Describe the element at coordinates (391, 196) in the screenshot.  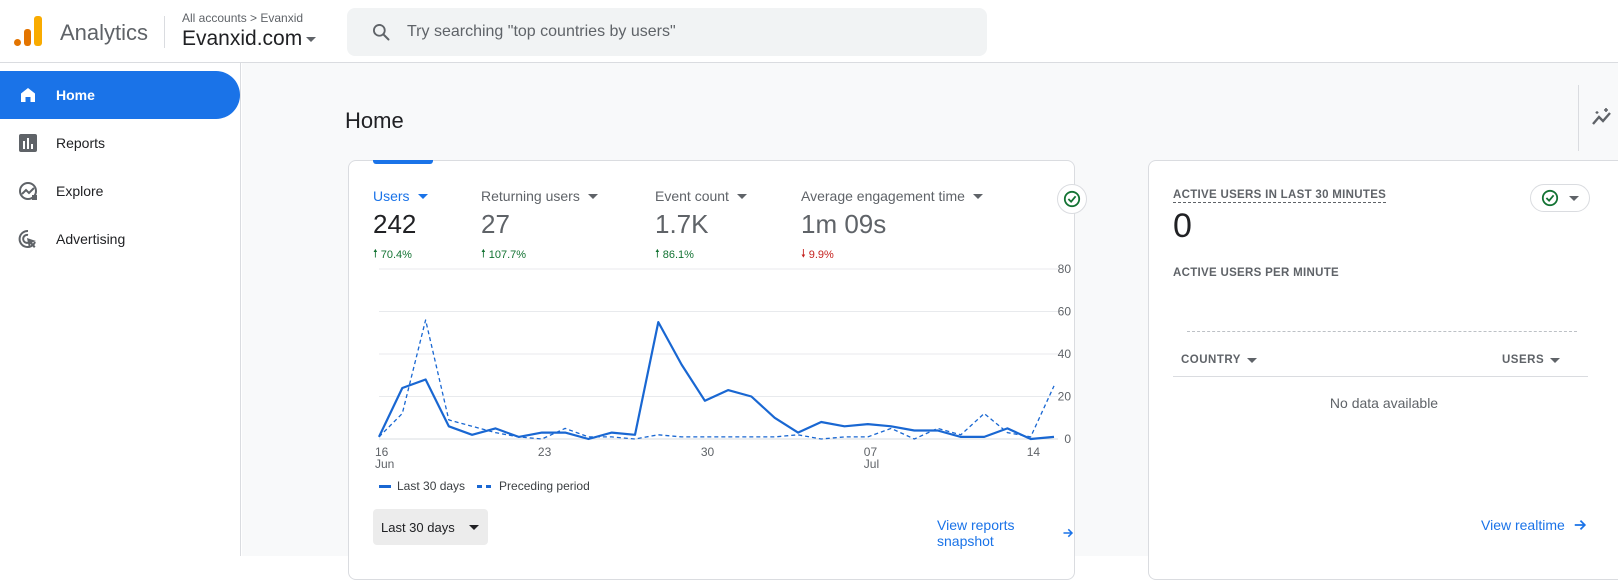
I see `metric-label: Users` at that location.